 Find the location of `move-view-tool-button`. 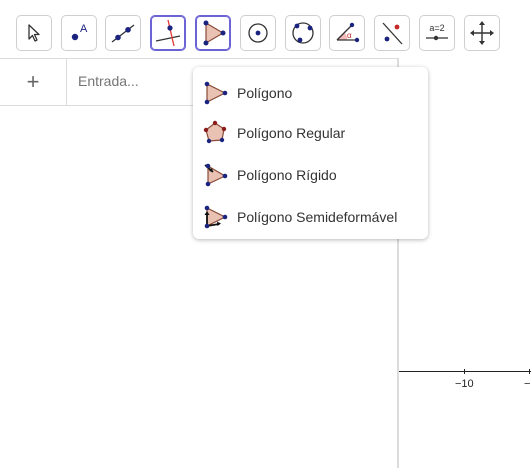

move-view-tool-button is located at coordinates (482, 33).